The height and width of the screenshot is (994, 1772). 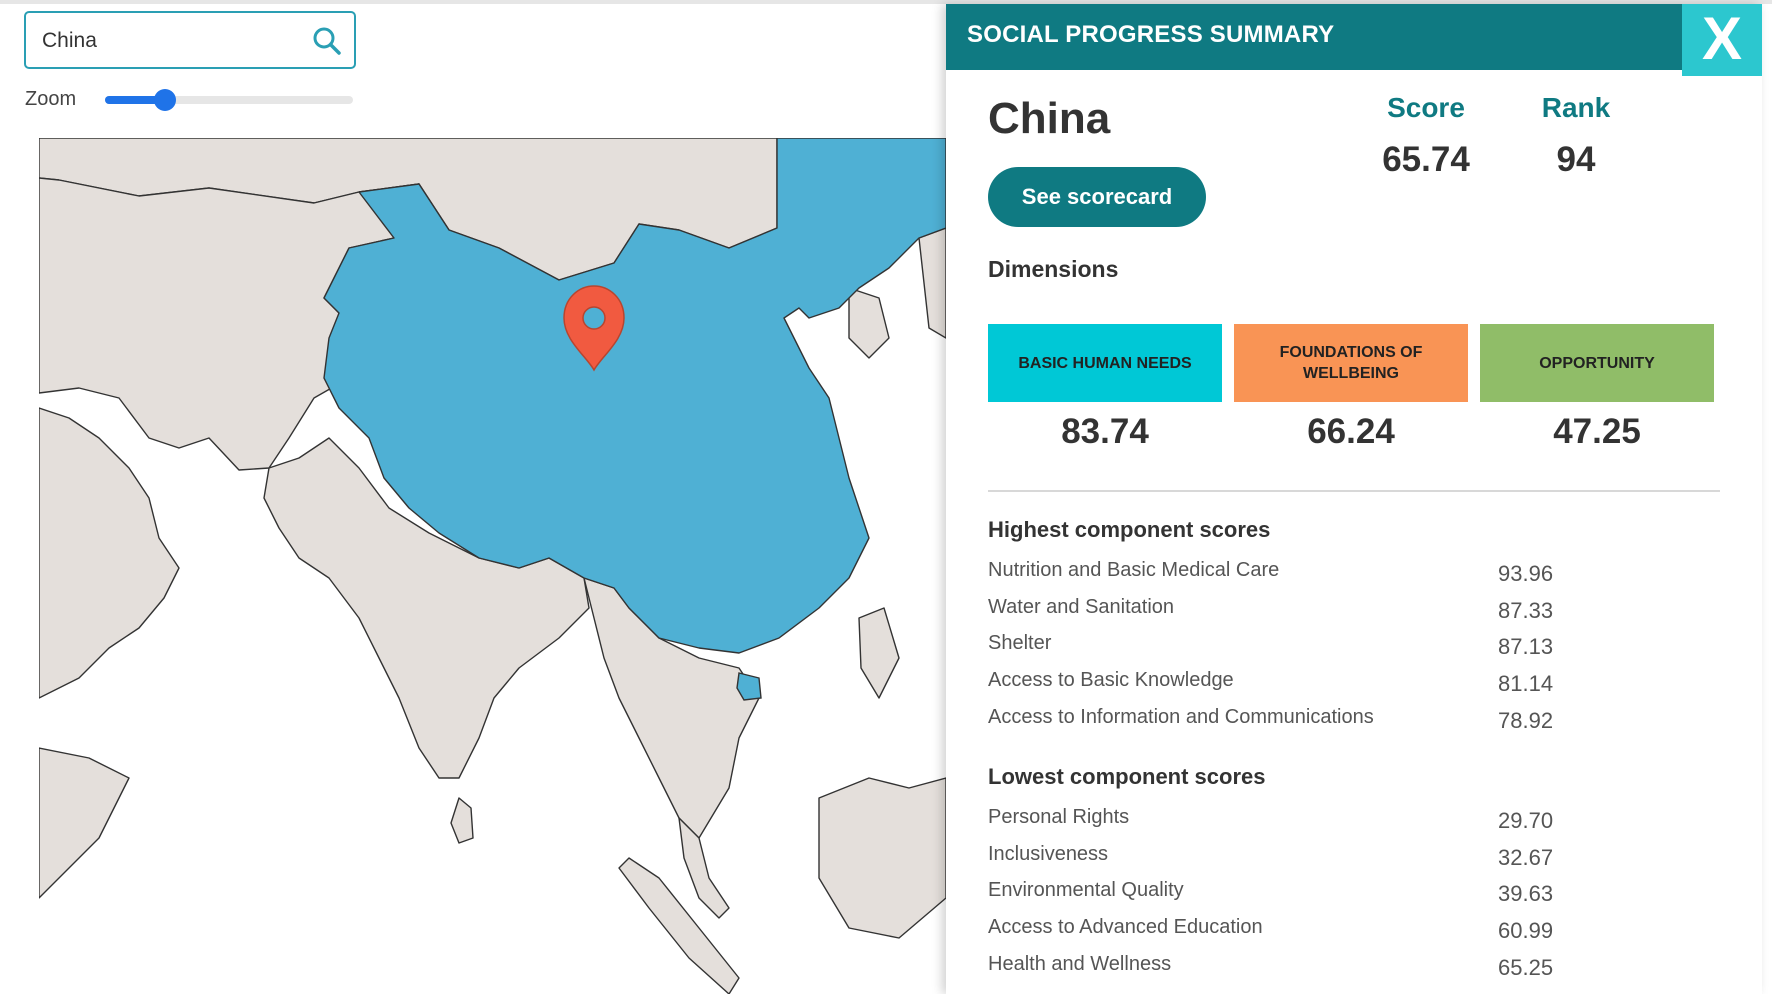 I want to click on component-name: Access to Basic Knowledge, so click(x=1111, y=680).